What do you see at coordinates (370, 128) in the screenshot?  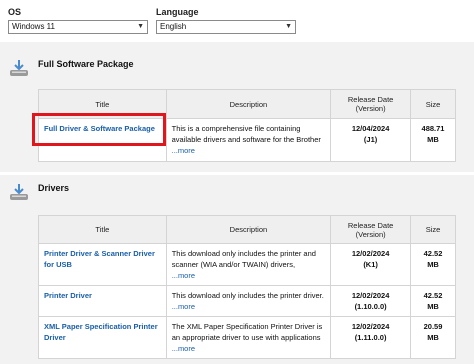 I see `release-date: 12/04/2024` at bounding box center [370, 128].